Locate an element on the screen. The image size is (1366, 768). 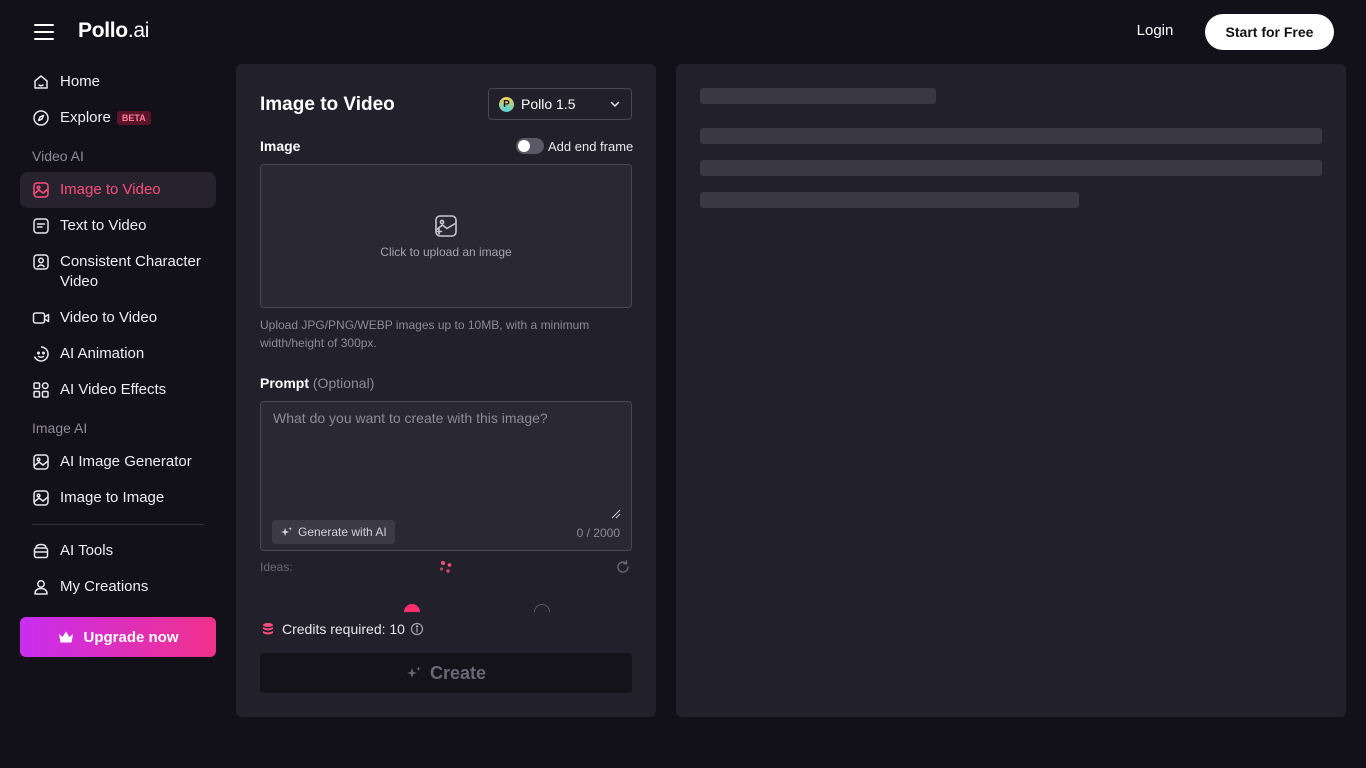
prompt-input is located at coordinates (446, 461).